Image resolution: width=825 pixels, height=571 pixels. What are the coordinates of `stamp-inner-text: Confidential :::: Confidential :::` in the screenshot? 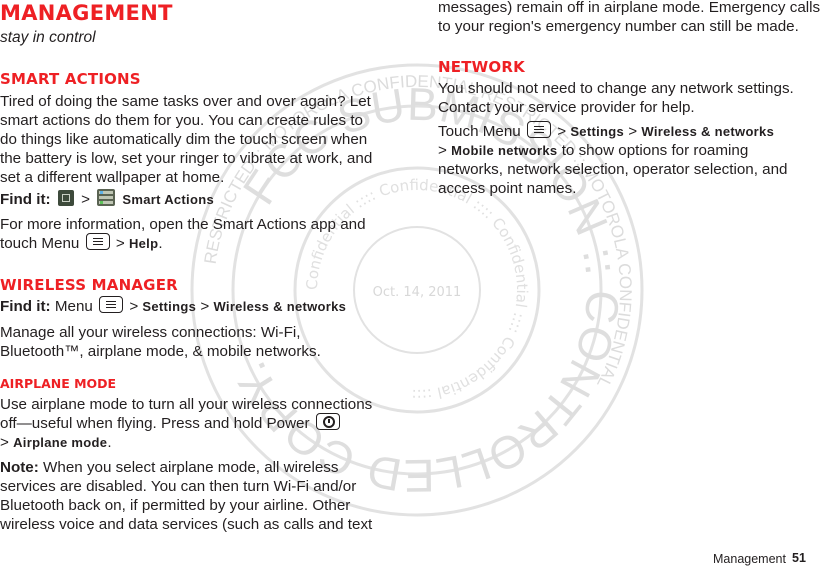 It's located at (417, 290).